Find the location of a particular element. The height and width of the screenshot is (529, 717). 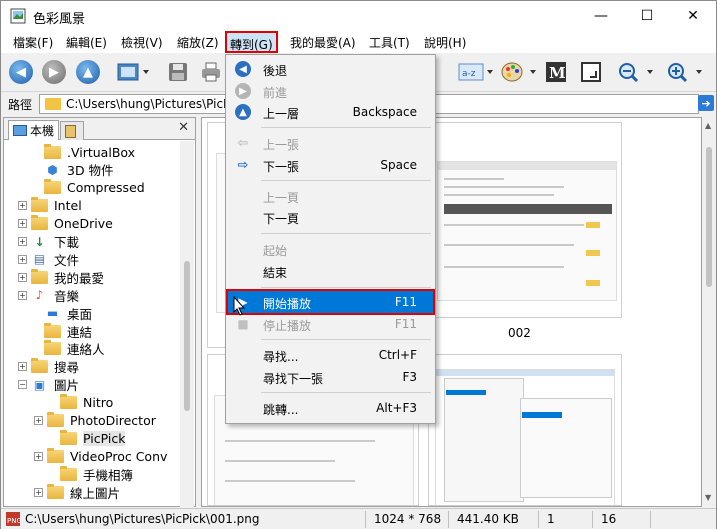

tree-item: PicPick is located at coordinates (120, 438).